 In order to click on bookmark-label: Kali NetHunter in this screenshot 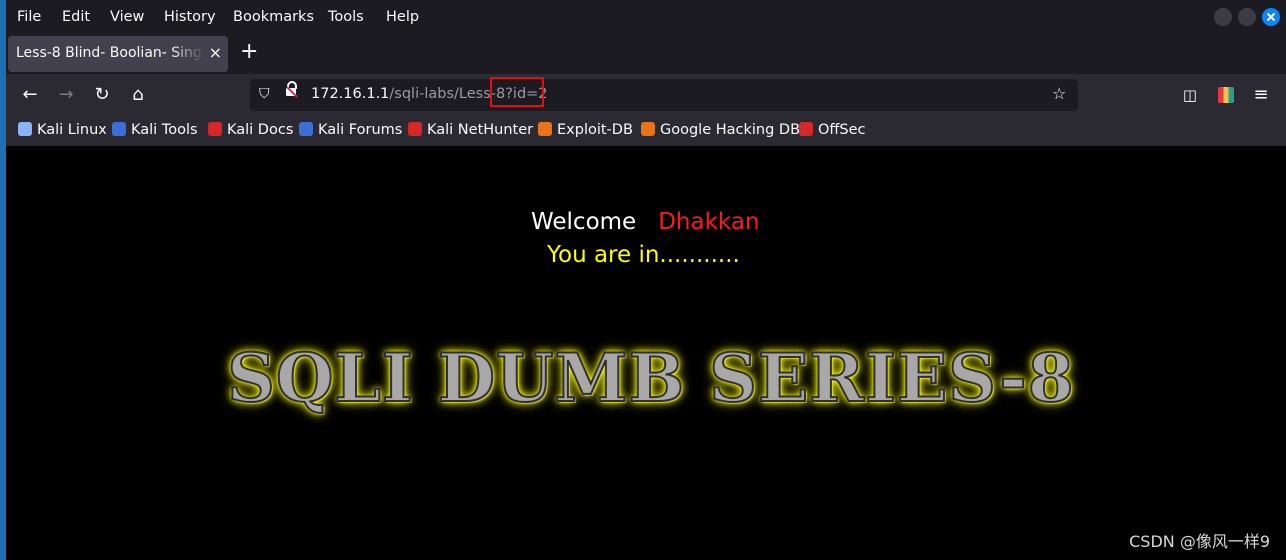, I will do `click(480, 130)`.